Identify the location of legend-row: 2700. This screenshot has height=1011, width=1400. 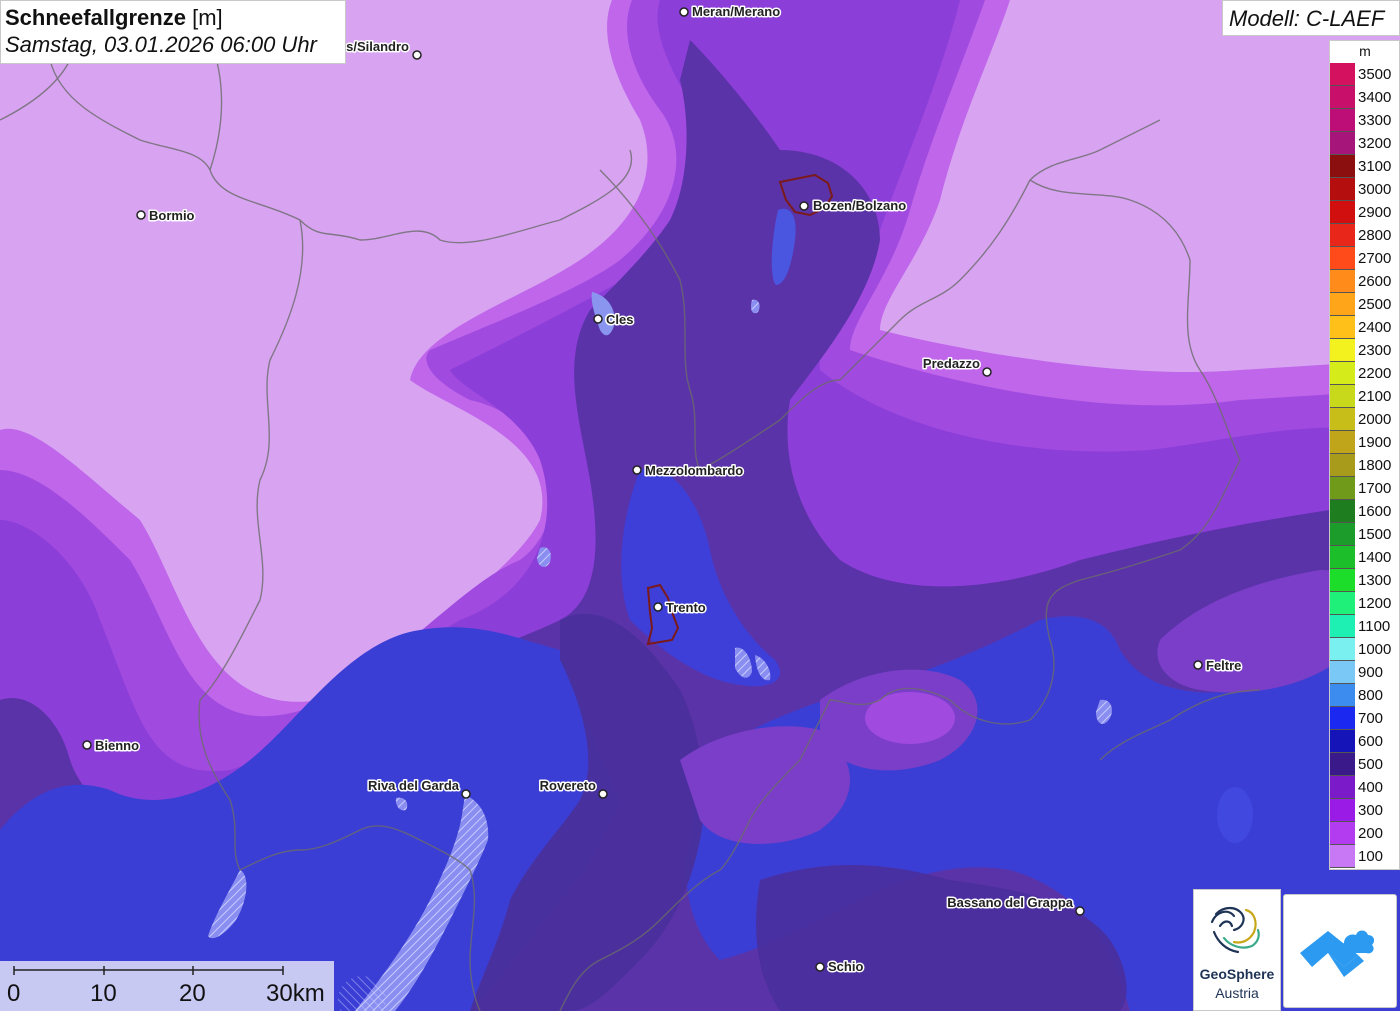
(1365, 258).